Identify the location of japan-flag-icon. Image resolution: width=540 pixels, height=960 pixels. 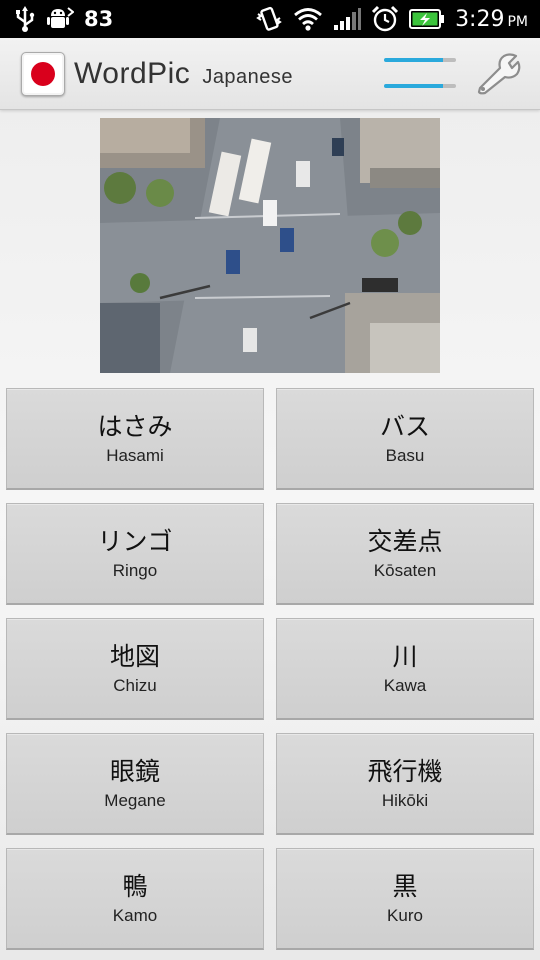
(43, 73).